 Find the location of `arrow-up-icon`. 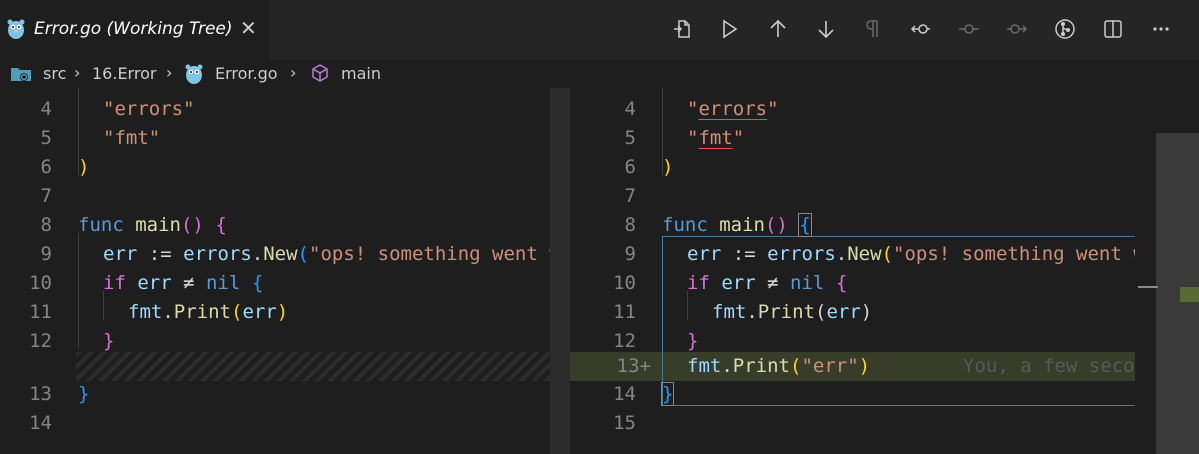

arrow-up-icon is located at coordinates (778, 28).